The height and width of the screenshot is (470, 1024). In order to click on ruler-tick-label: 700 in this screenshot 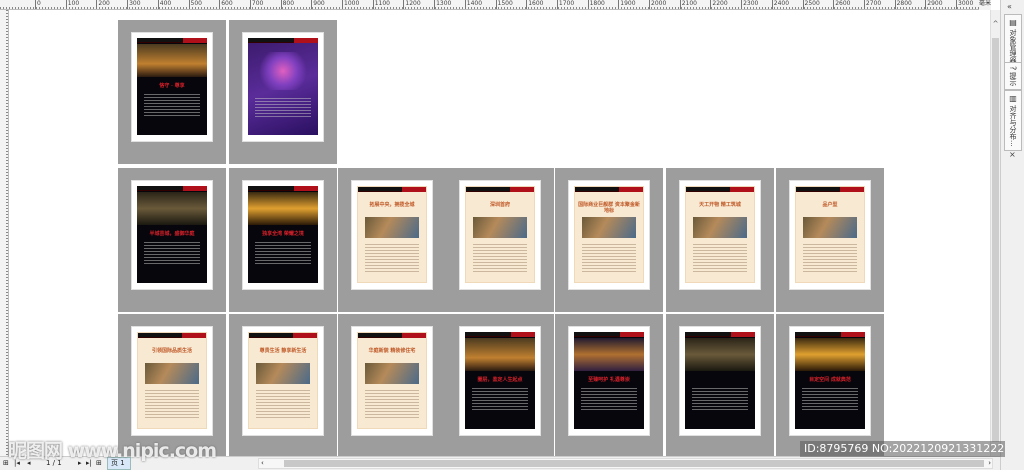, I will do `click(256, 4)`.